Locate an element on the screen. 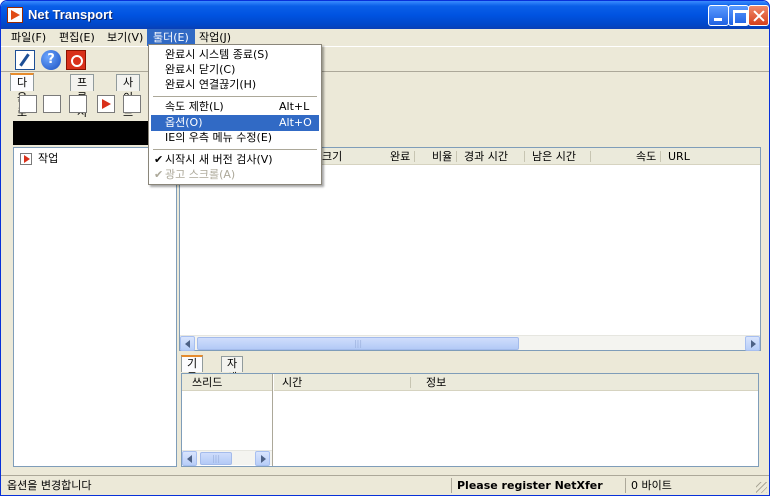 The height and width of the screenshot is (496, 770). menu-item-label: 시작시 새 버전 검사(V) is located at coordinates (219, 159).